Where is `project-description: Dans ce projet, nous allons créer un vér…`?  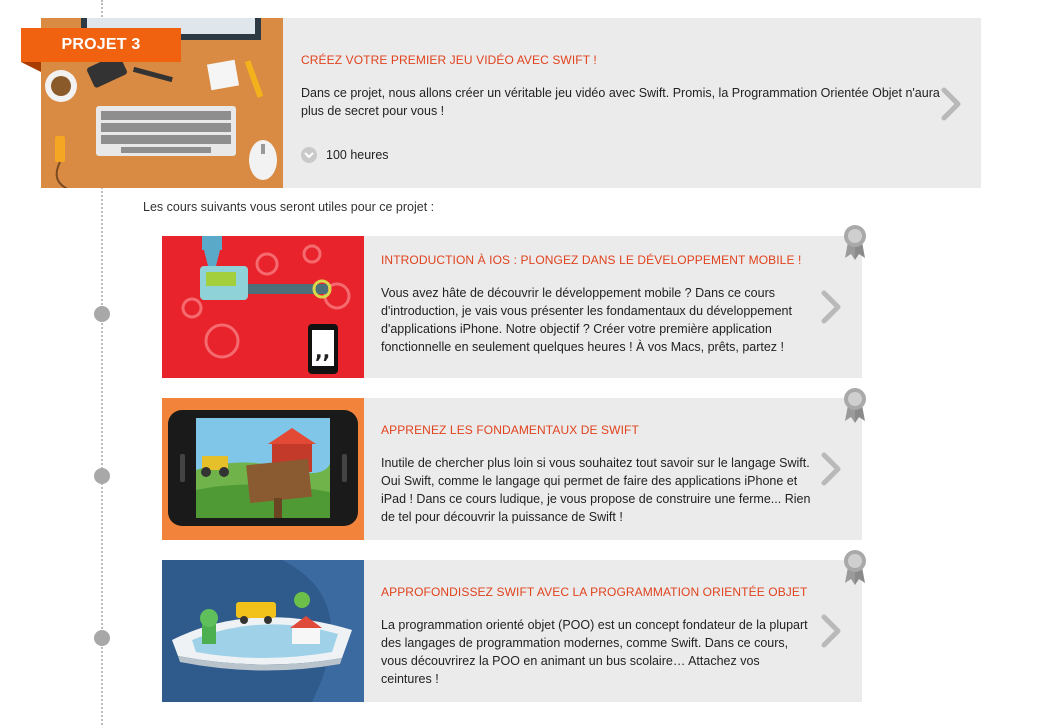
project-description: Dans ce projet, nous allons créer un vér… is located at coordinates (620, 102).